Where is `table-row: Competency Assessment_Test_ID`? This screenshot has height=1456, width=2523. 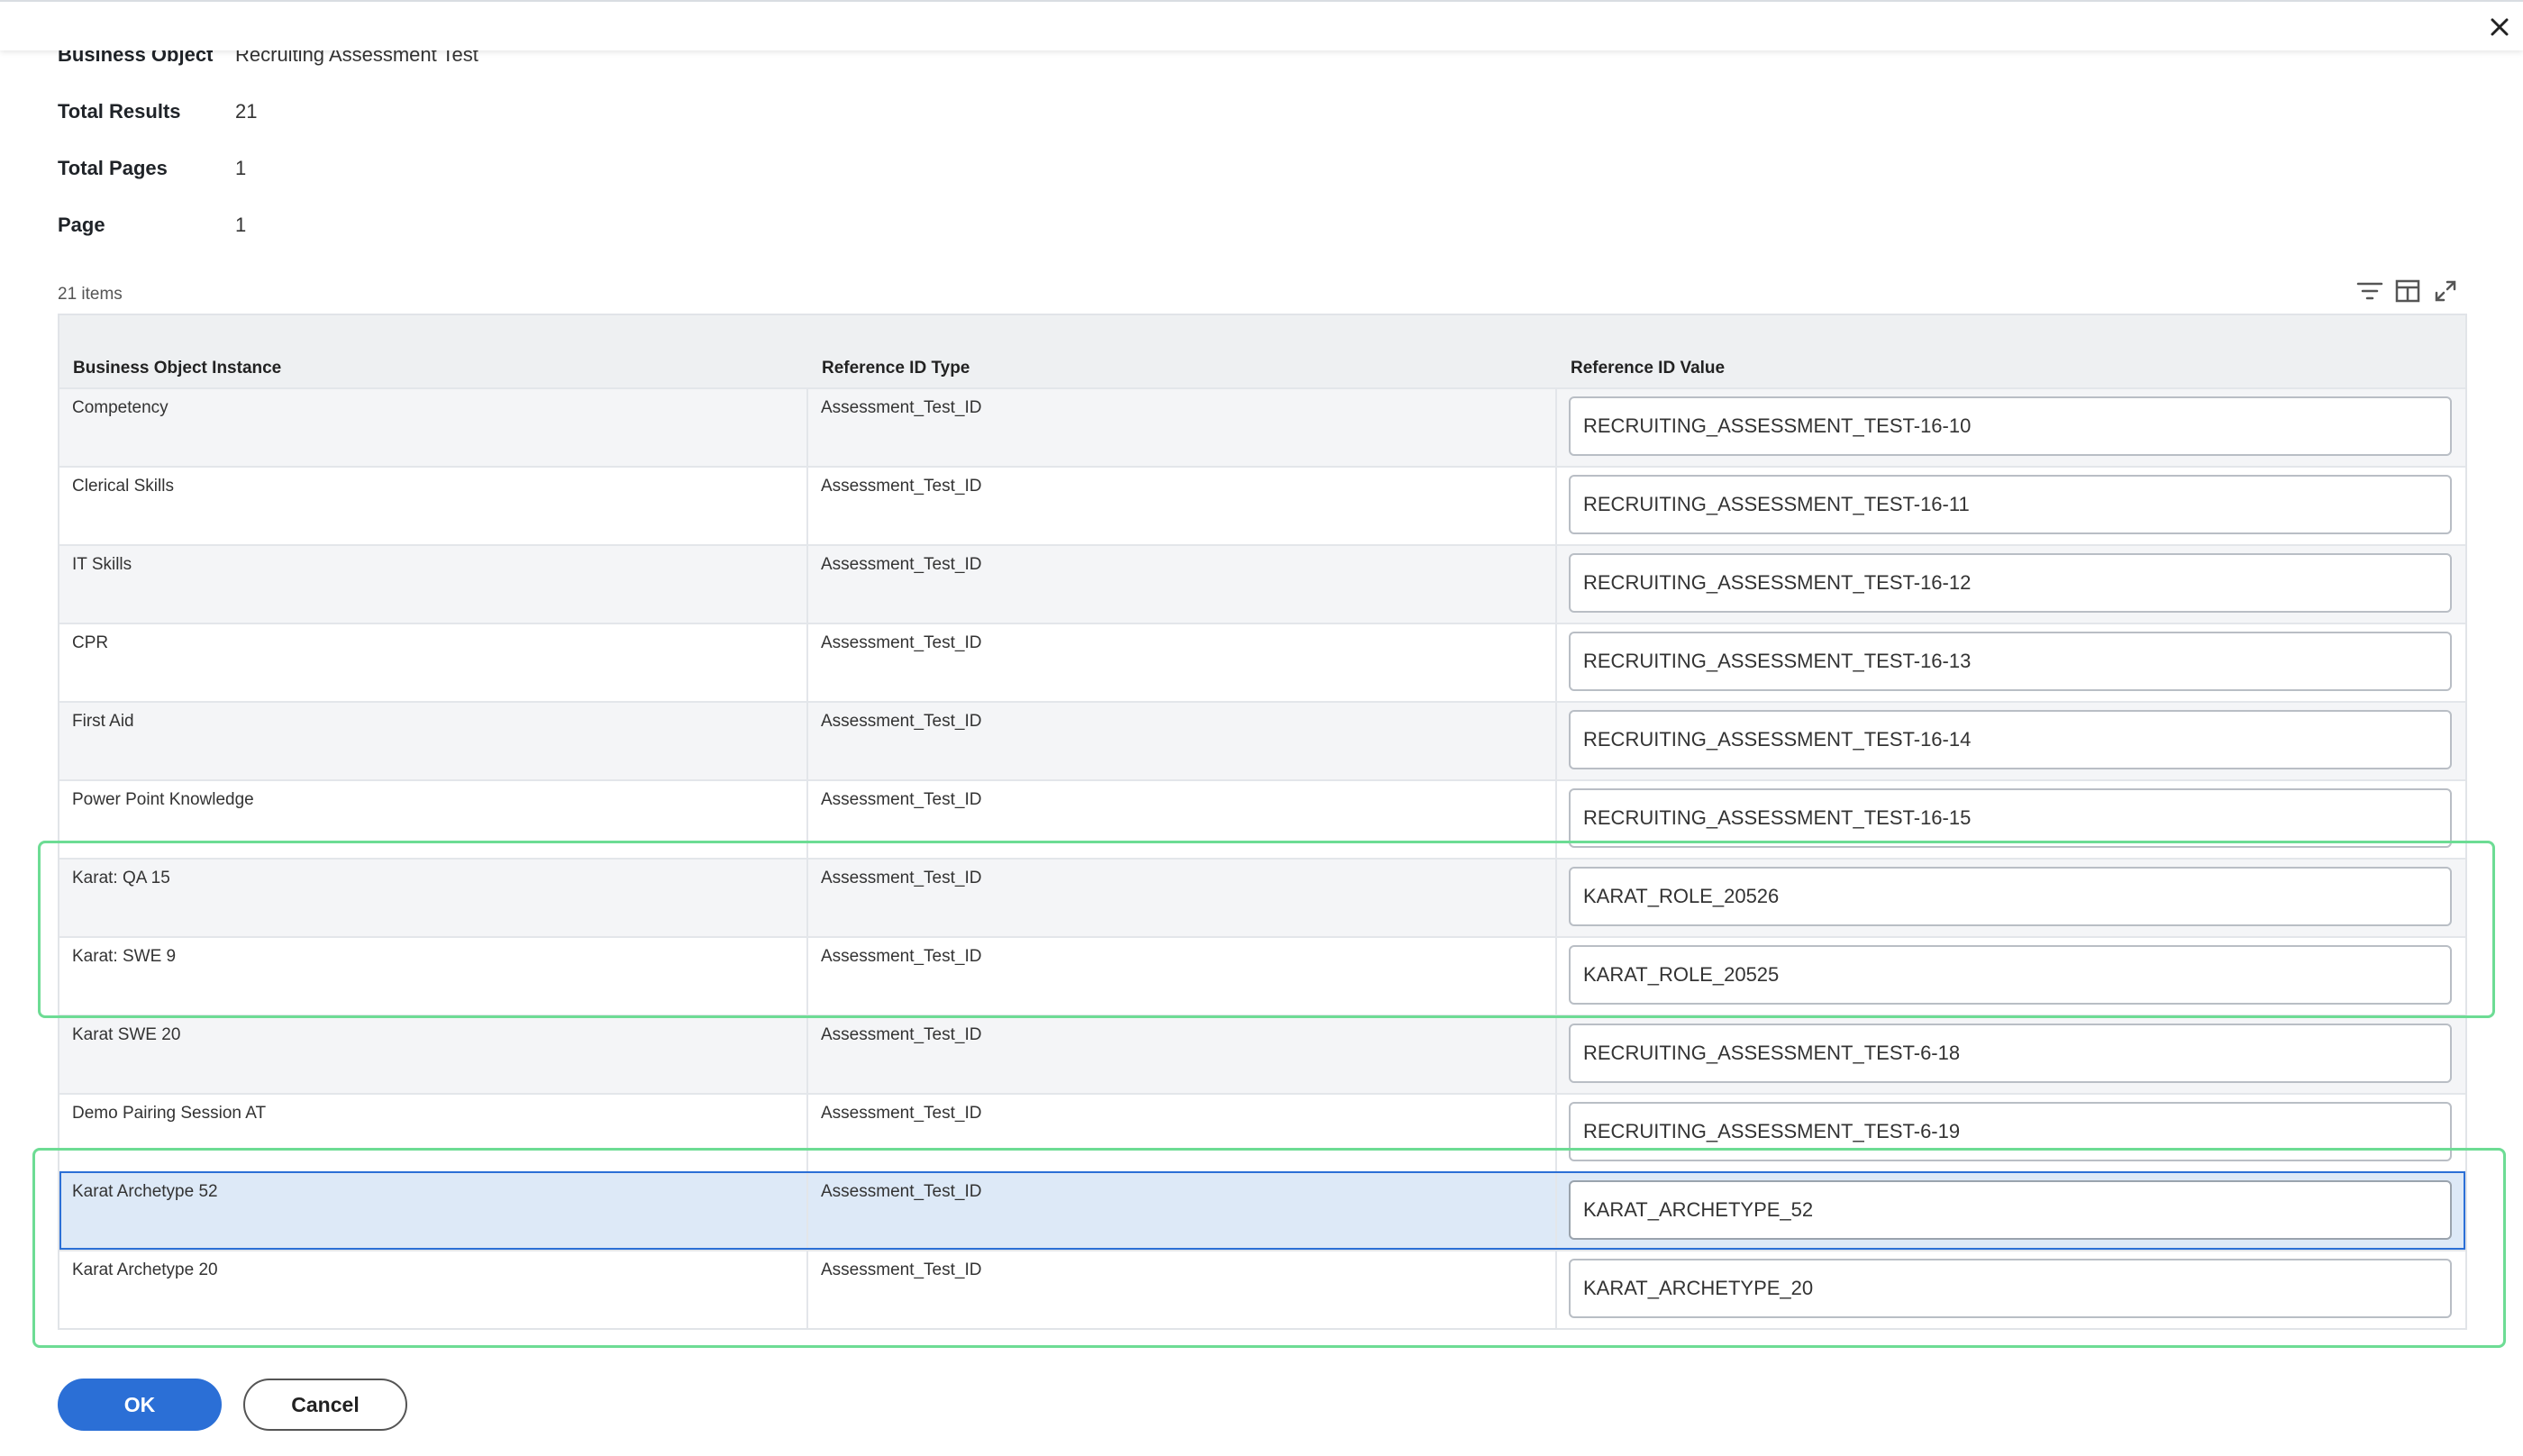 table-row: Competency Assessment_Test_ID is located at coordinates (1262, 427).